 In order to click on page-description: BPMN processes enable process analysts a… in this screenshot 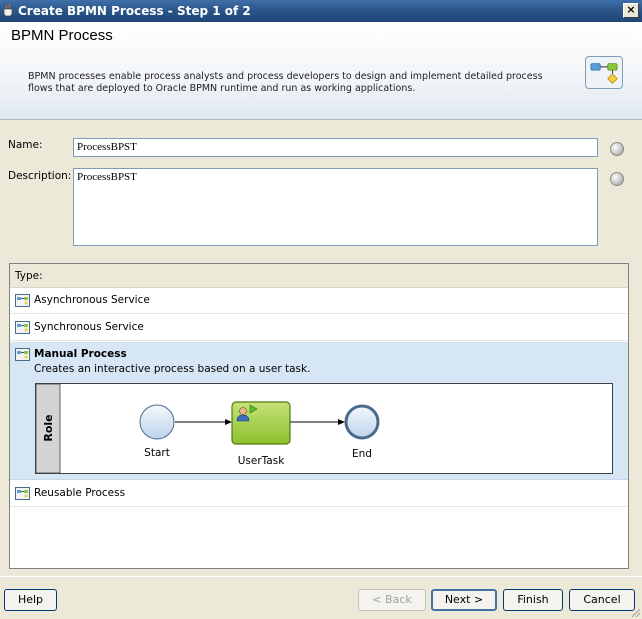, I will do `click(285, 82)`.